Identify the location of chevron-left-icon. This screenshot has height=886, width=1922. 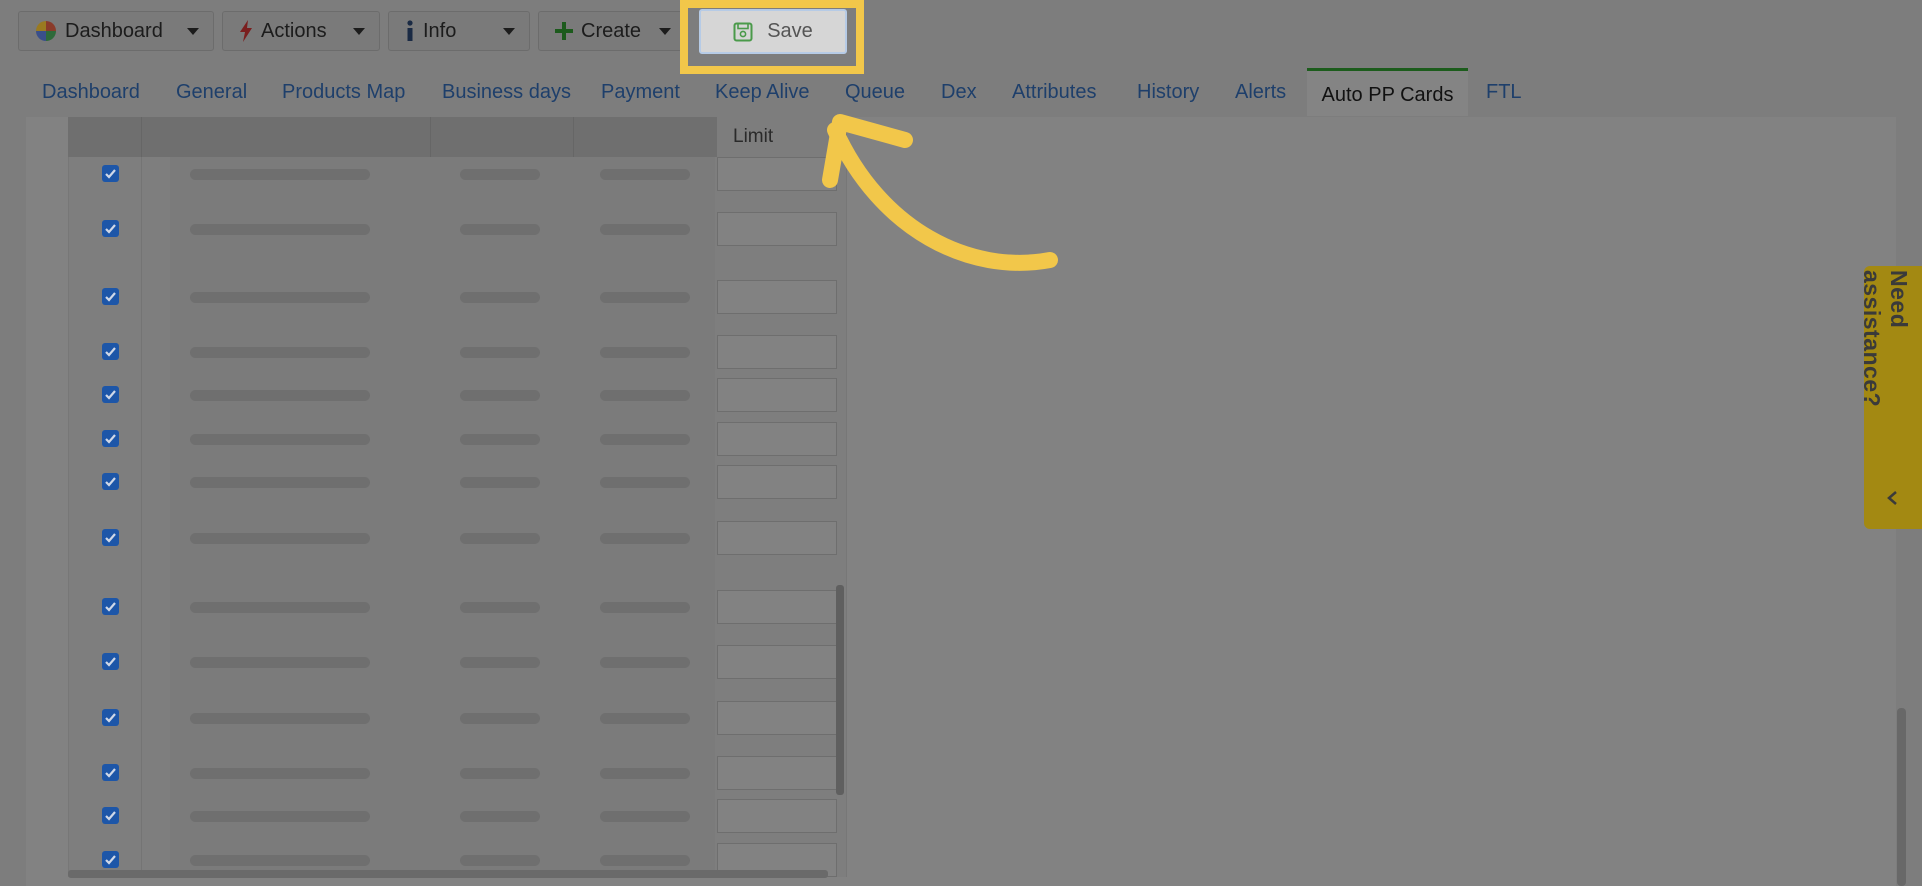
(1892, 500).